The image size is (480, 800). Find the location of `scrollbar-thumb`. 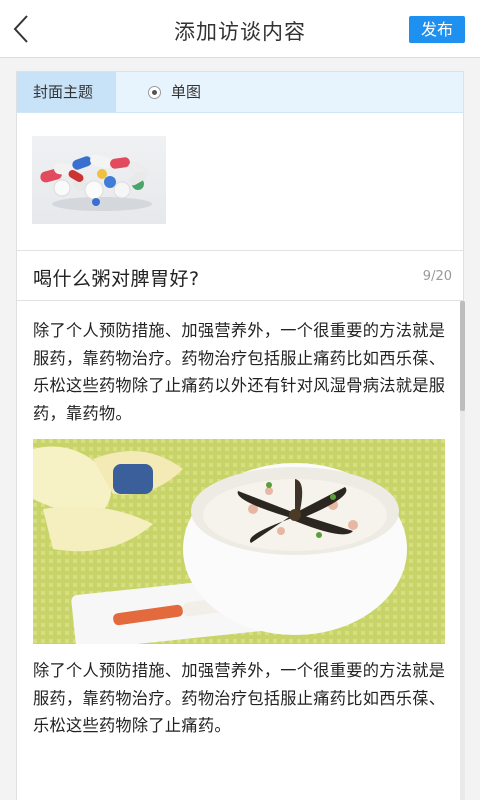

scrollbar-thumb is located at coordinates (462, 356).